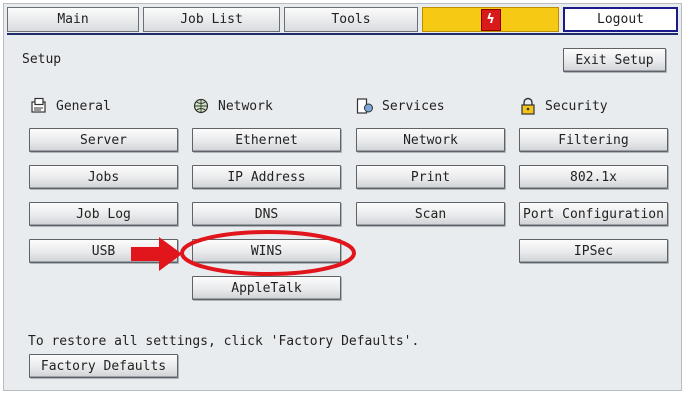 This screenshot has width=687, height=396. What do you see at coordinates (266, 214) in the screenshot?
I see `dns-button: DNS` at bounding box center [266, 214].